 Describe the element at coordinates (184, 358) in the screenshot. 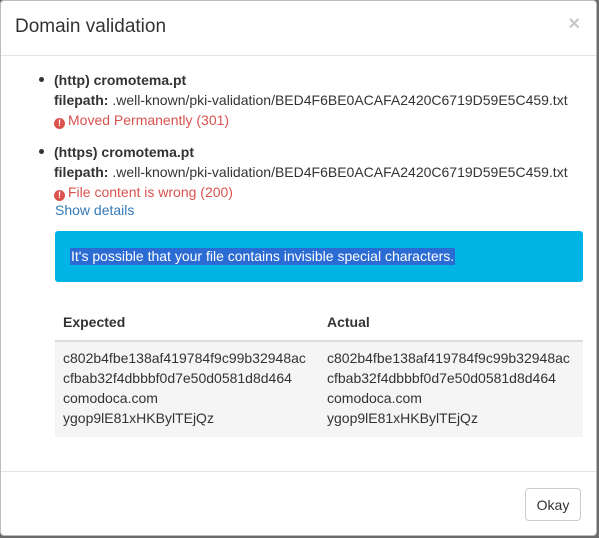

I see `expected-line: c802b4fbe138af419784f9c99b32948ac` at that location.